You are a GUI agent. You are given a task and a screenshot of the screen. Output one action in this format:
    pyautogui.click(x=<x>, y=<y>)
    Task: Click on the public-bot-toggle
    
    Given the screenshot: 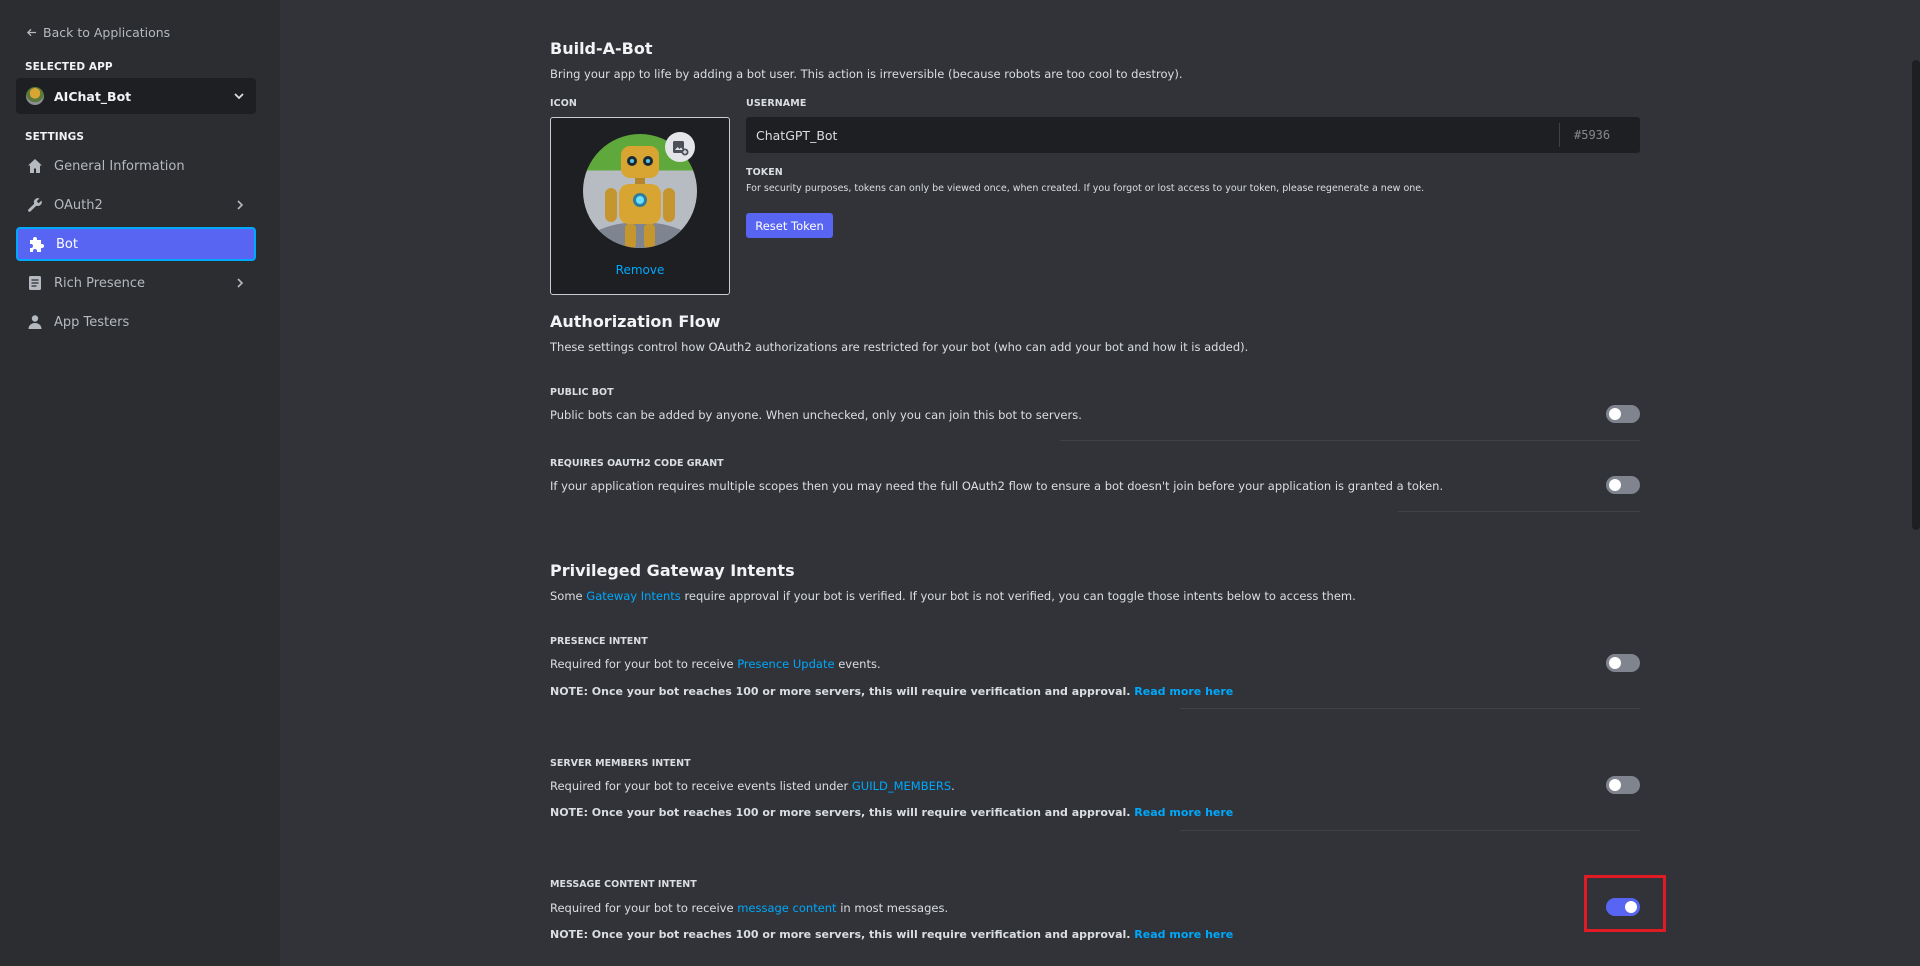 What is the action you would take?
    pyautogui.click(x=1623, y=414)
    